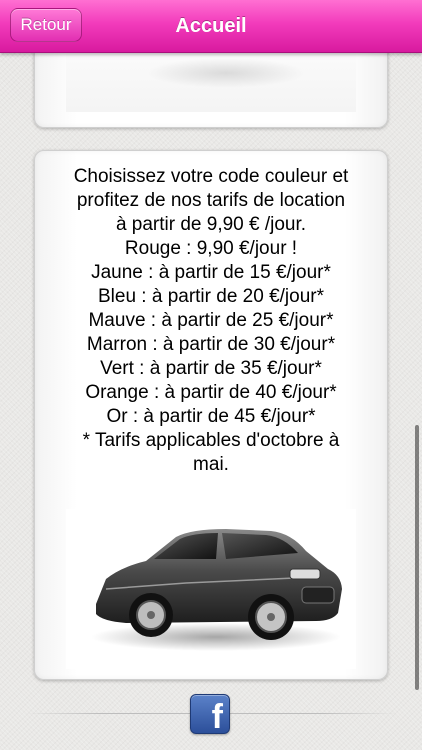 The height and width of the screenshot is (750, 422). I want to click on text-line: mai., so click(211, 464).